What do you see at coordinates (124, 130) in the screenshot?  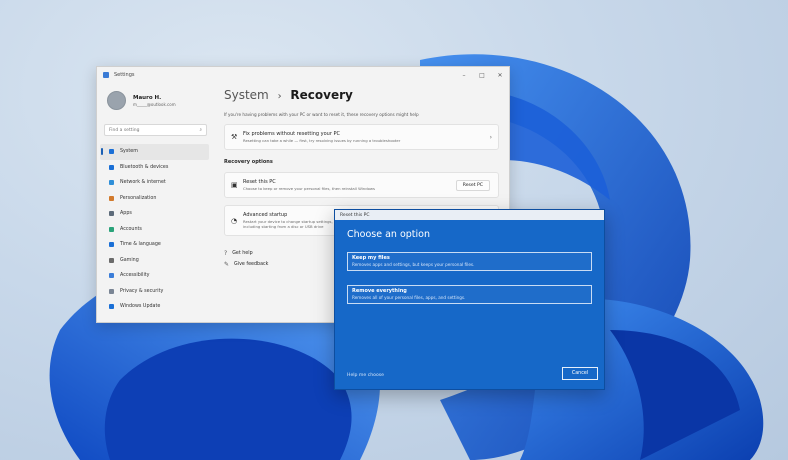 I see `search-placeholder: Find a setting` at bounding box center [124, 130].